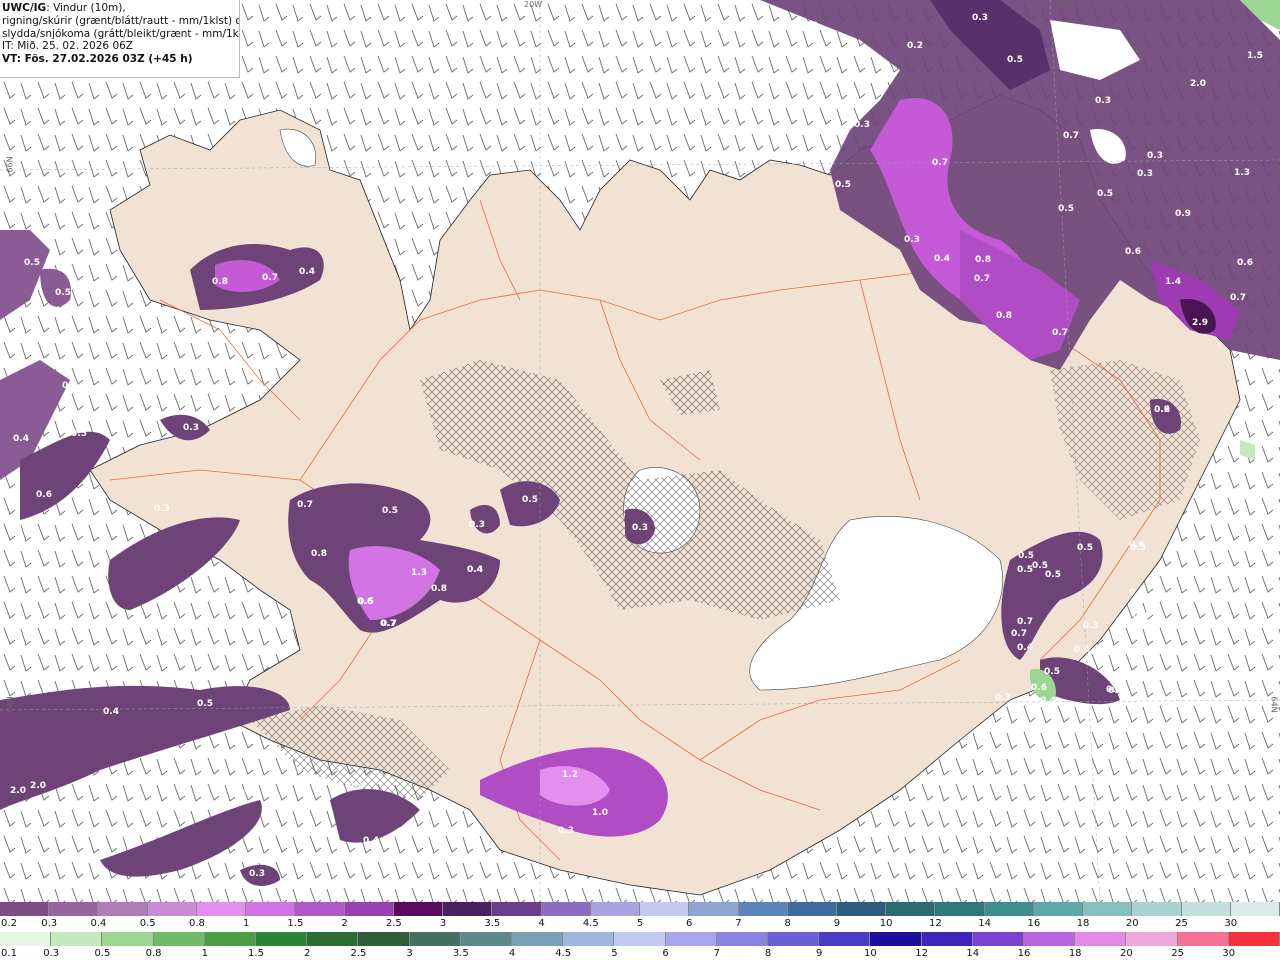 Image resolution: width=1280 pixels, height=960 pixels. What do you see at coordinates (10, 164) in the screenshot?
I see `lat-label-66n-left: 66N` at bounding box center [10, 164].